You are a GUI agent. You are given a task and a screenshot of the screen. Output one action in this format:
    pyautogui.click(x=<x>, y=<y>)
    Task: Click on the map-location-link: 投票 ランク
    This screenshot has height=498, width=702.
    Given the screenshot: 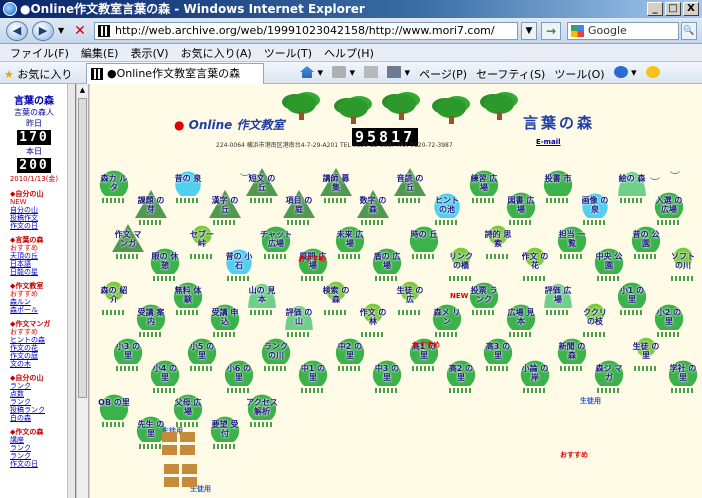 What is the action you would take?
    pyautogui.click(x=484, y=294)
    